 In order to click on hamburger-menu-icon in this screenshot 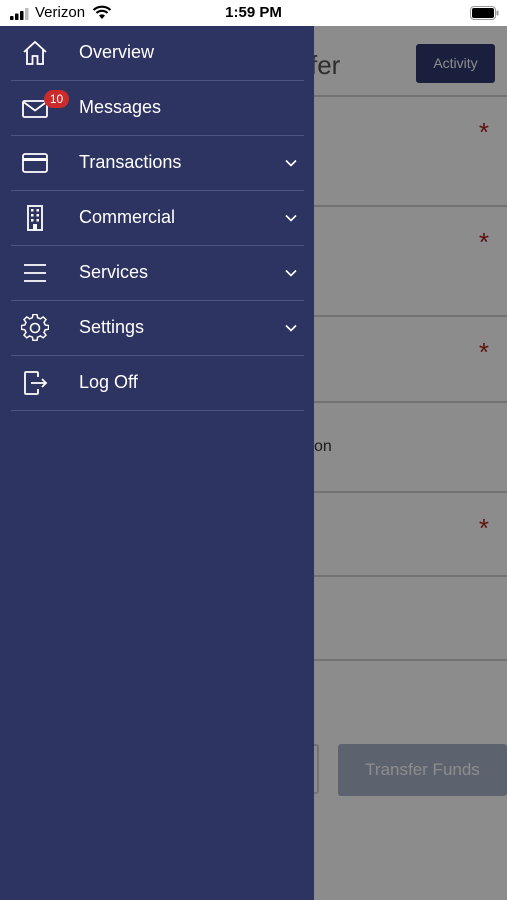, I will do `click(35, 273)`.